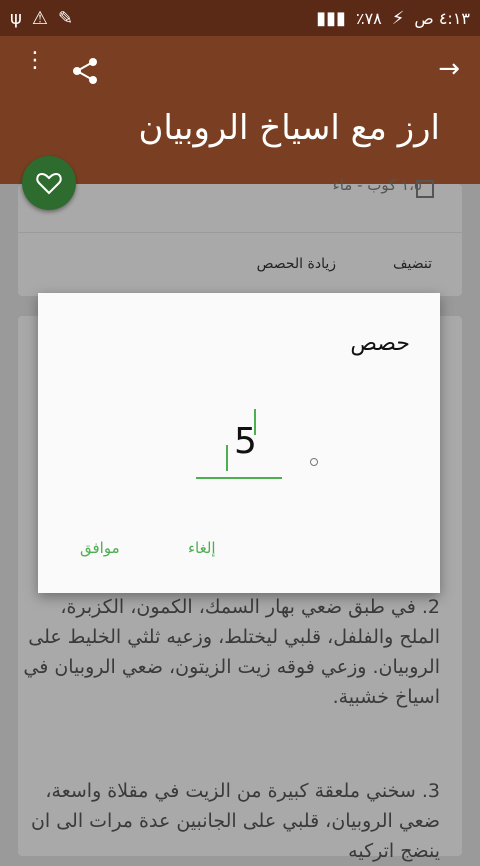 This screenshot has height=866, width=480. I want to click on increase-servings-button: زيادة الحصص, so click(296, 264).